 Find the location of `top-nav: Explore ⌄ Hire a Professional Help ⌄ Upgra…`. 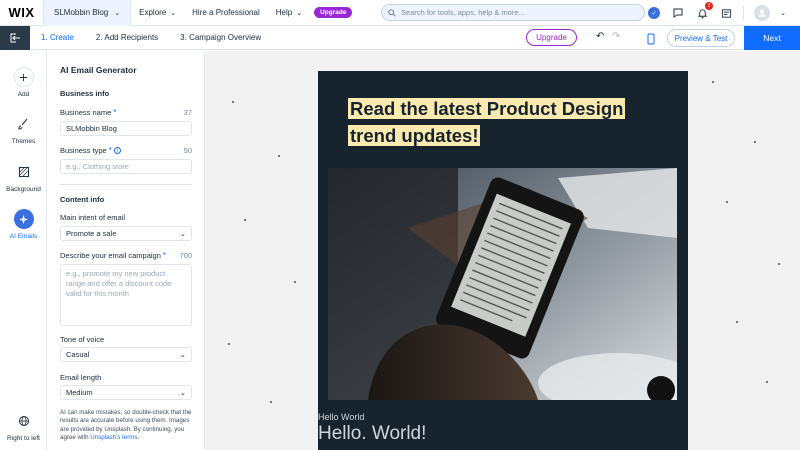

top-nav: Explore ⌄ Hire a Professional Help ⌄ Upgra… is located at coordinates (242, 13).